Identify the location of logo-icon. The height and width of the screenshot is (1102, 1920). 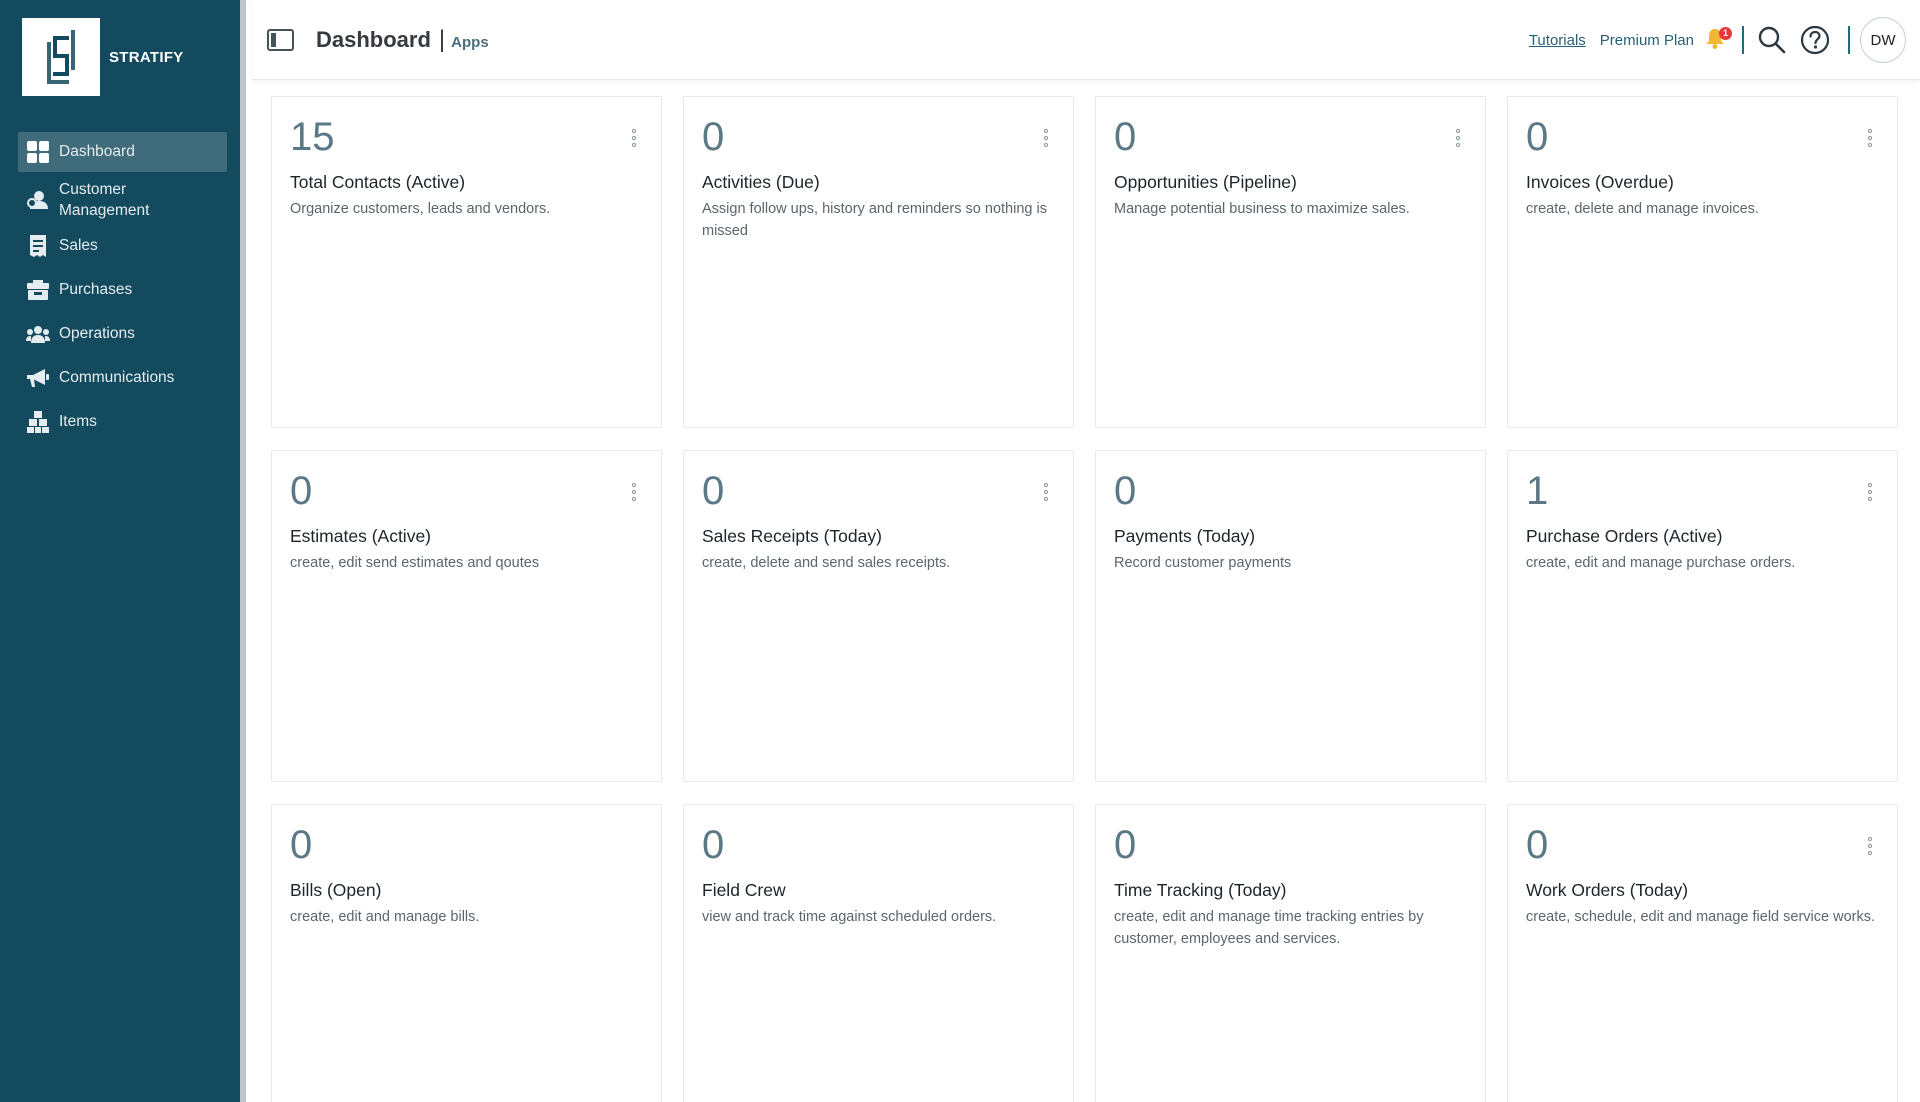
(61, 57).